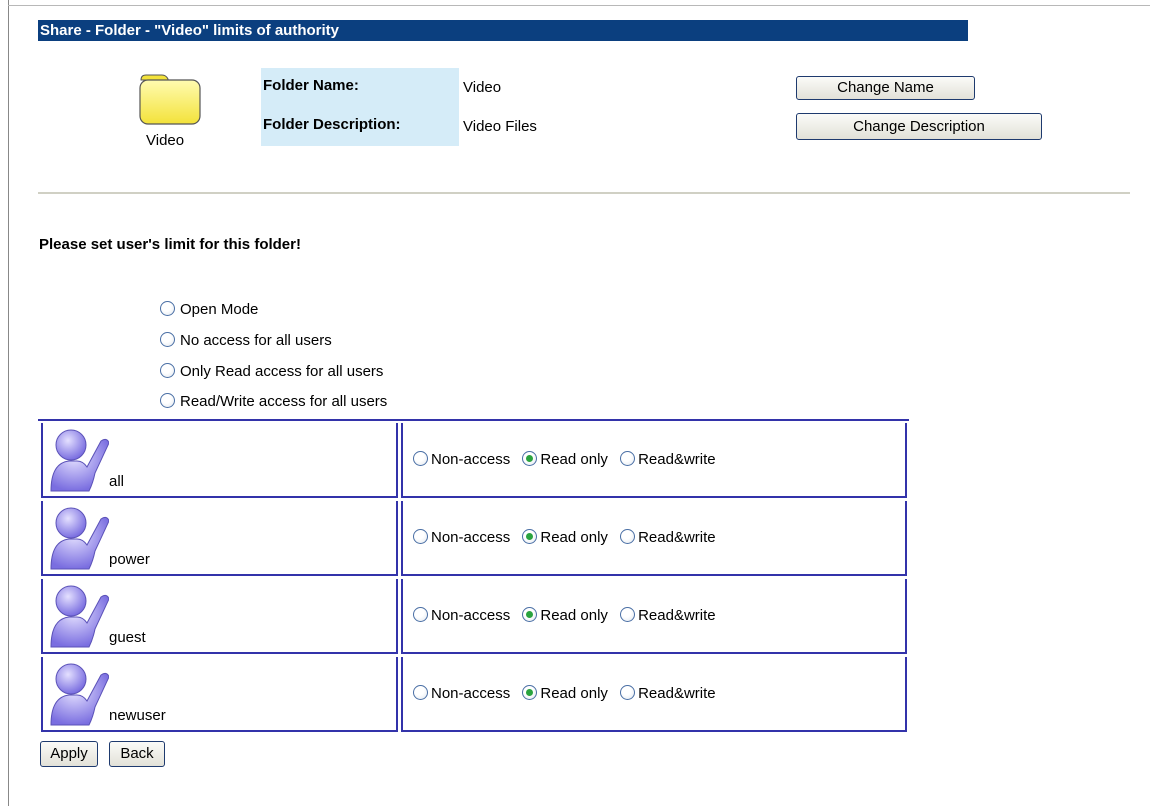 The height and width of the screenshot is (806, 1150). What do you see at coordinates (579, 5) in the screenshot?
I see `window-top-border` at bounding box center [579, 5].